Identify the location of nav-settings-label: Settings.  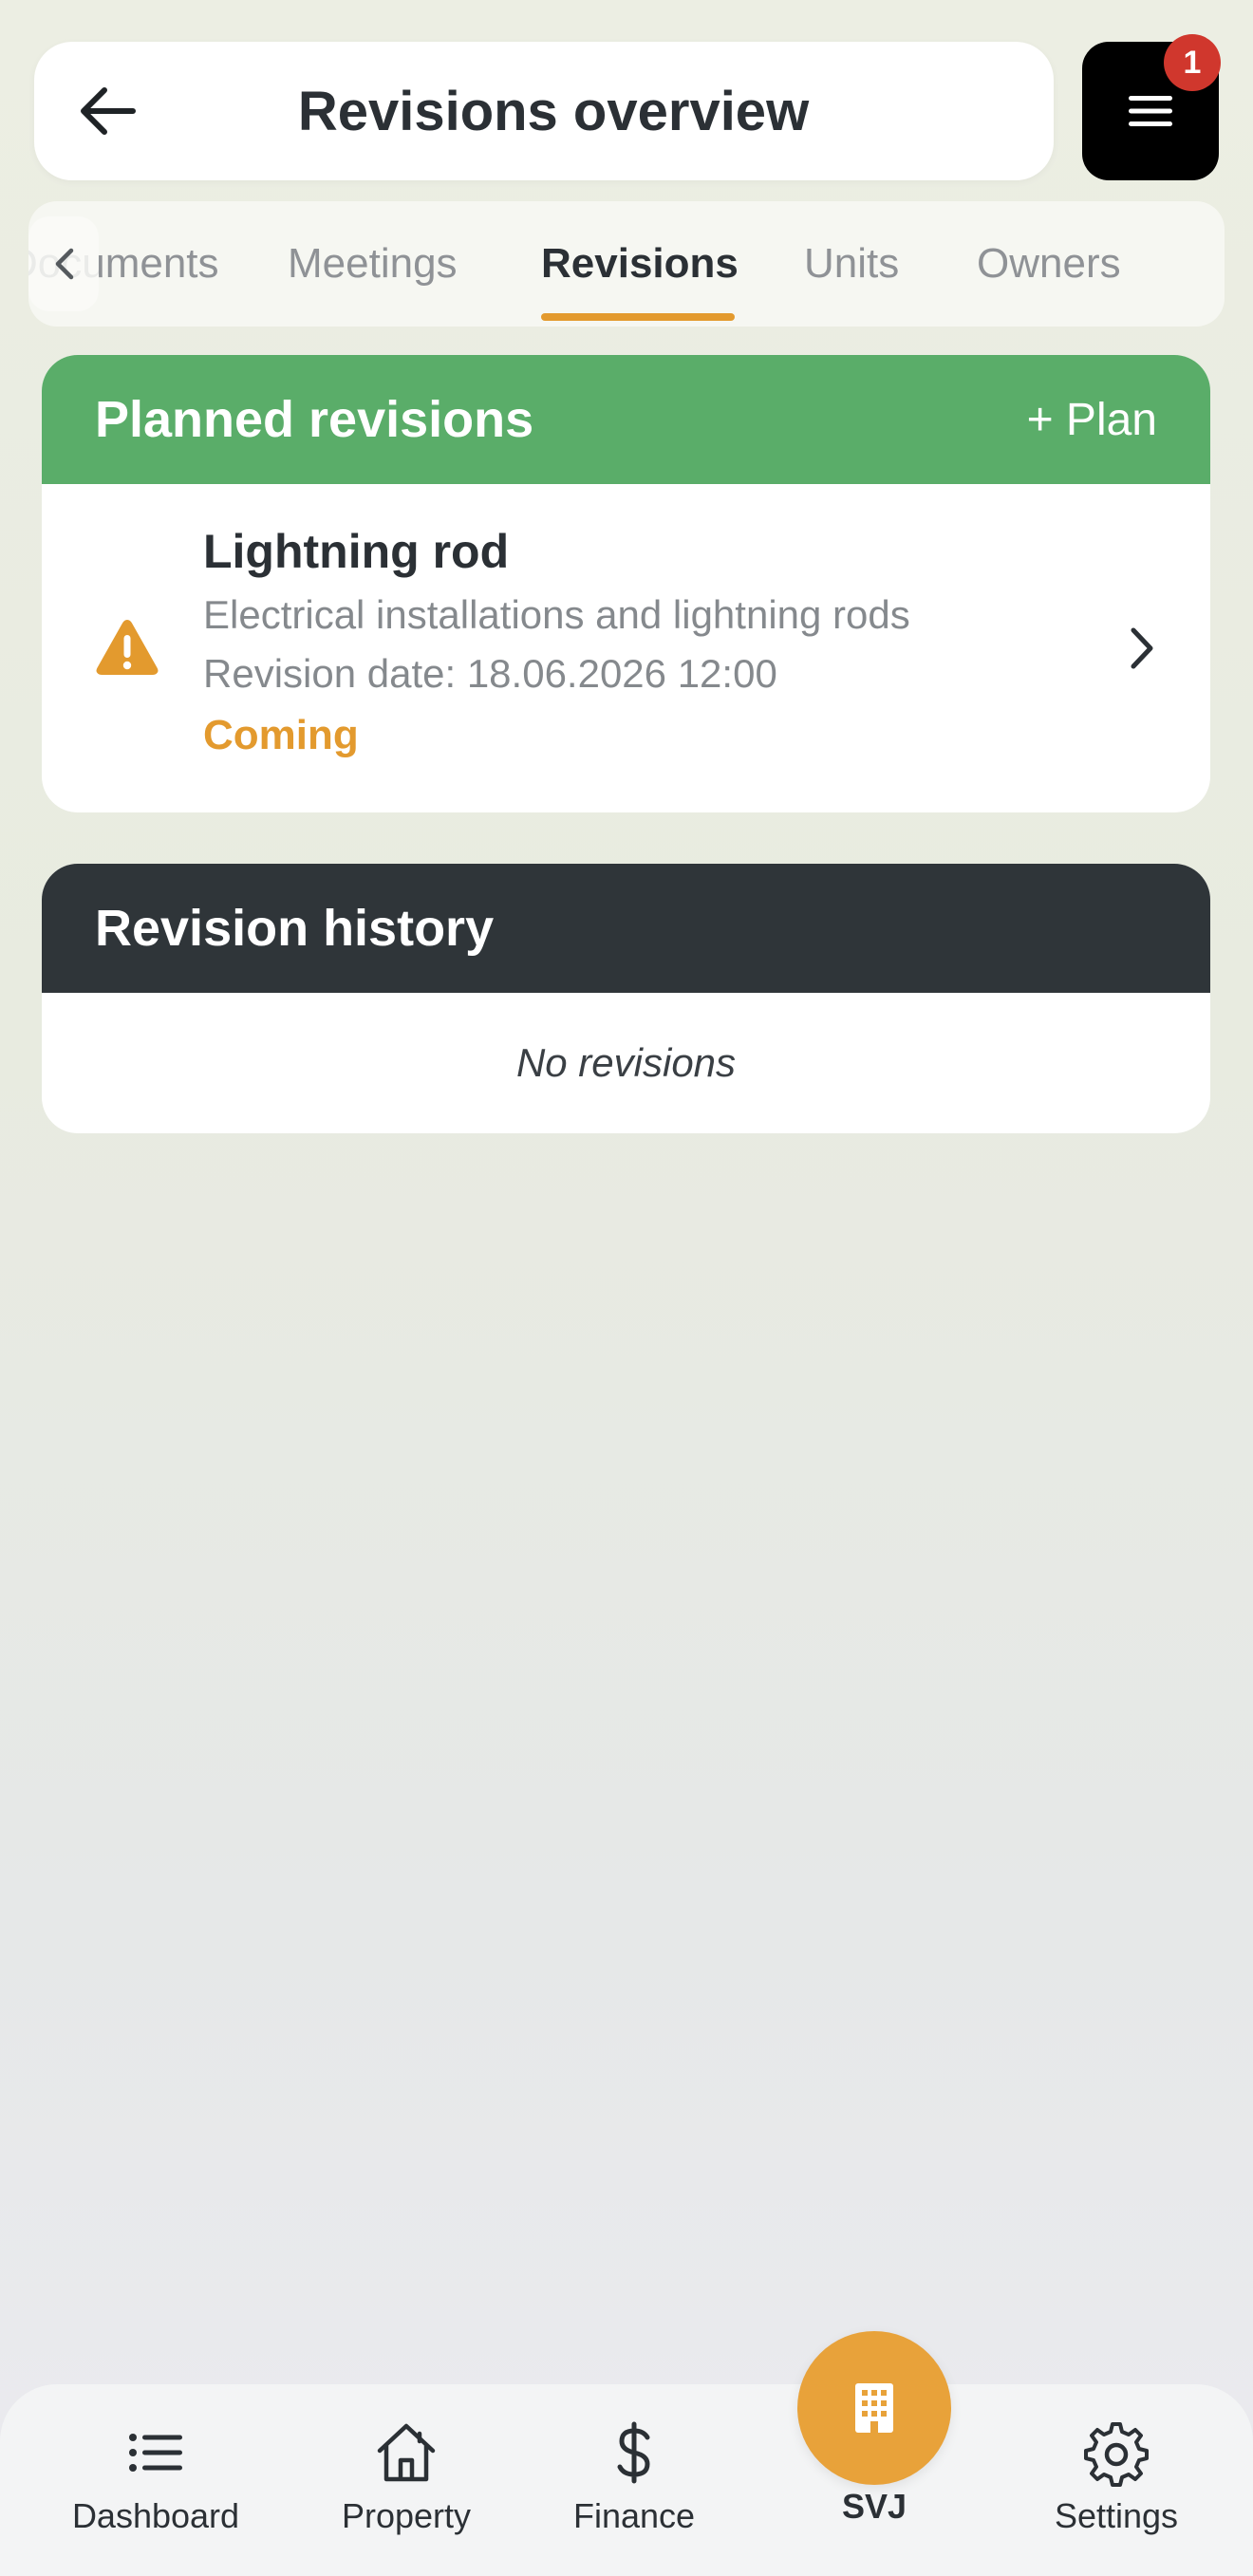
(1116, 2515).